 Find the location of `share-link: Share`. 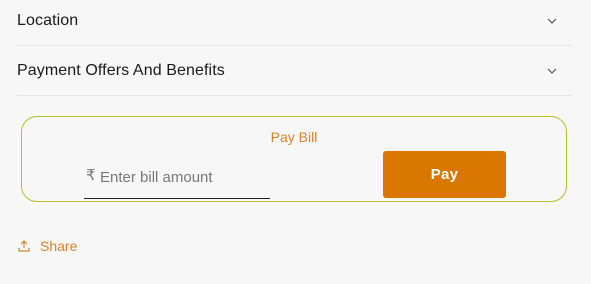

share-link: Share is located at coordinates (47, 246).